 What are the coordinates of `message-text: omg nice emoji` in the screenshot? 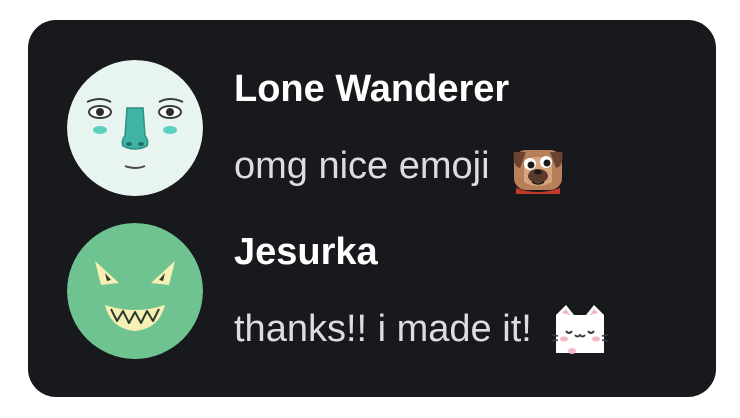 It's located at (362, 165).